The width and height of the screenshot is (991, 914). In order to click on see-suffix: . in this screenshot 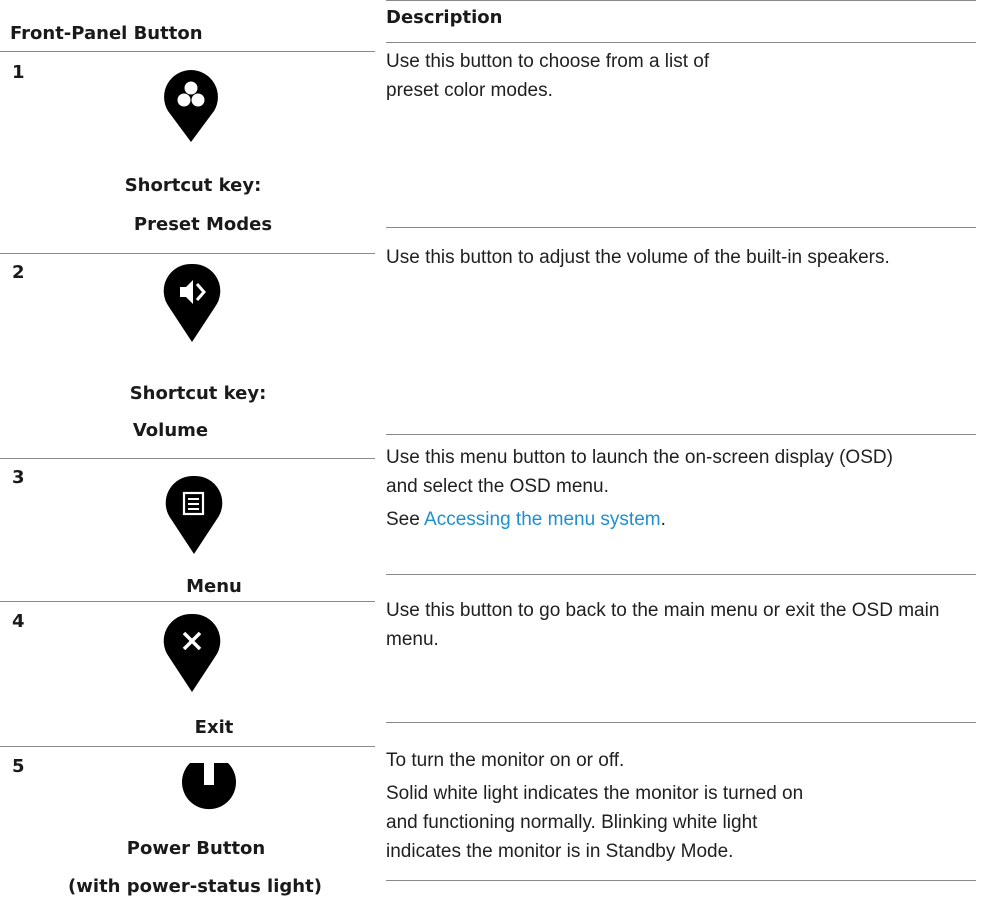, I will do `click(663, 519)`.